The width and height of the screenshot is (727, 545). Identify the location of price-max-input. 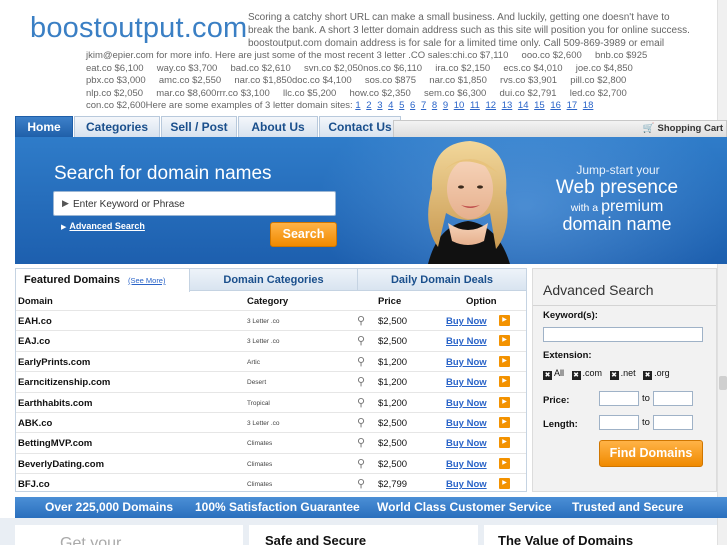
(673, 398).